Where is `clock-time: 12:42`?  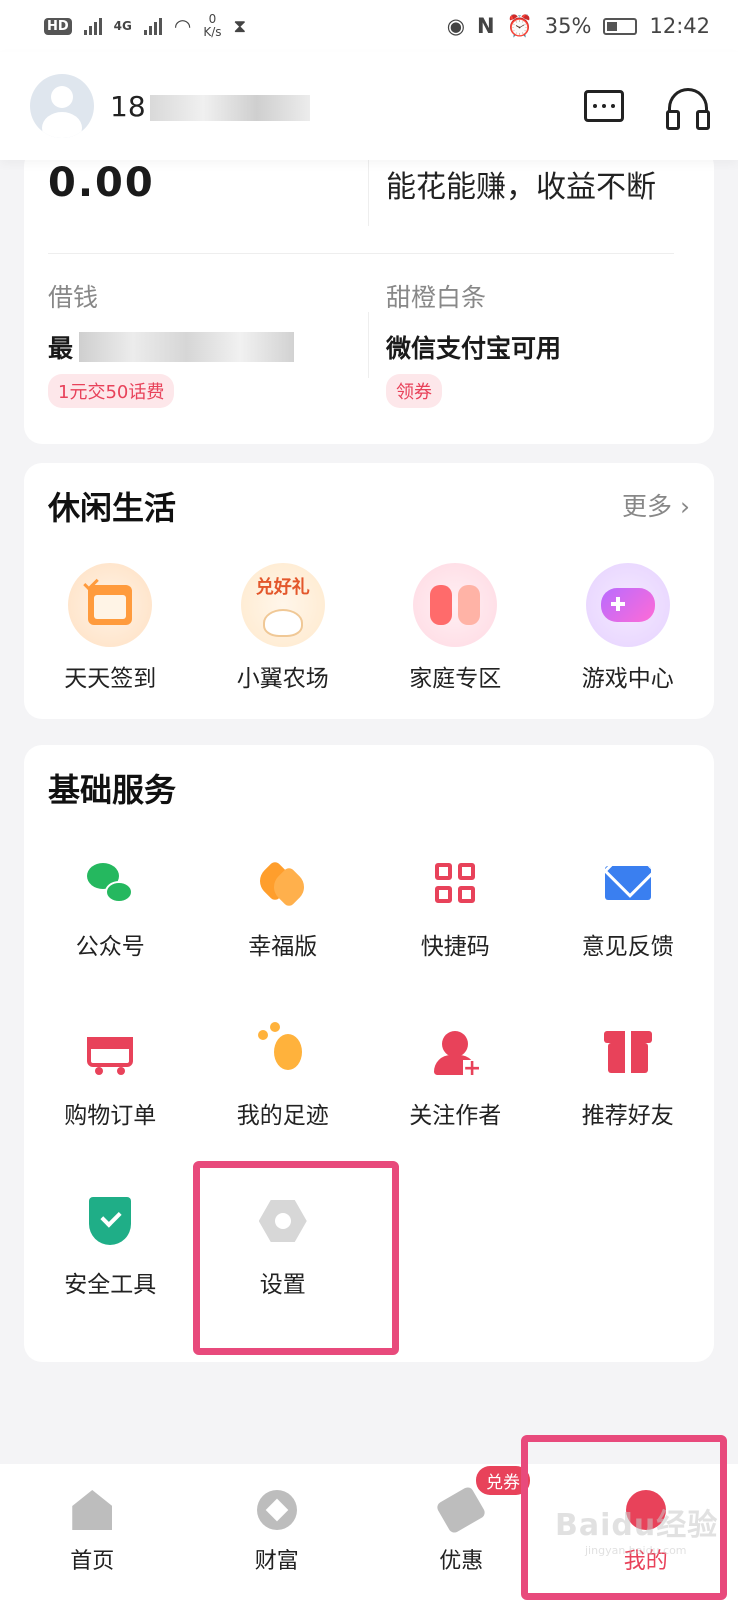 clock-time: 12:42 is located at coordinates (679, 26).